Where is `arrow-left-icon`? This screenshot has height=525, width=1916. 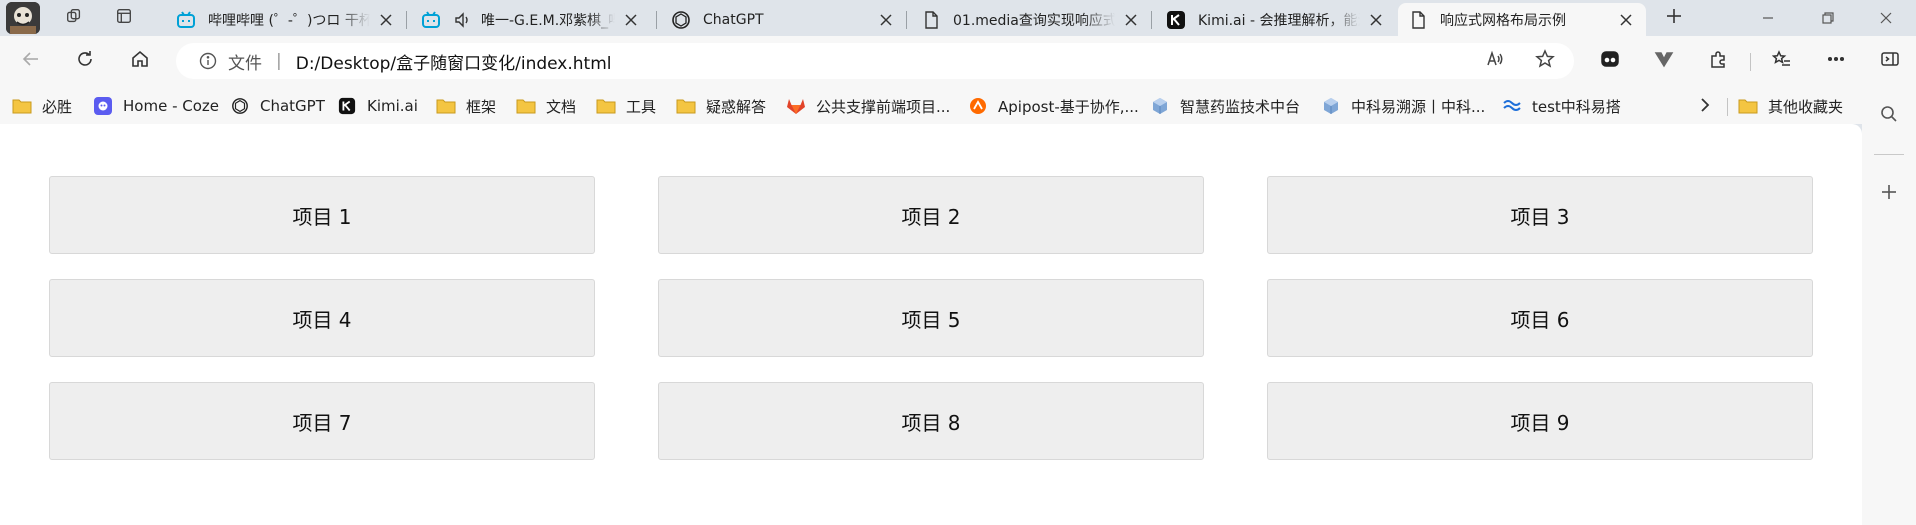 arrow-left-icon is located at coordinates (31, 61).